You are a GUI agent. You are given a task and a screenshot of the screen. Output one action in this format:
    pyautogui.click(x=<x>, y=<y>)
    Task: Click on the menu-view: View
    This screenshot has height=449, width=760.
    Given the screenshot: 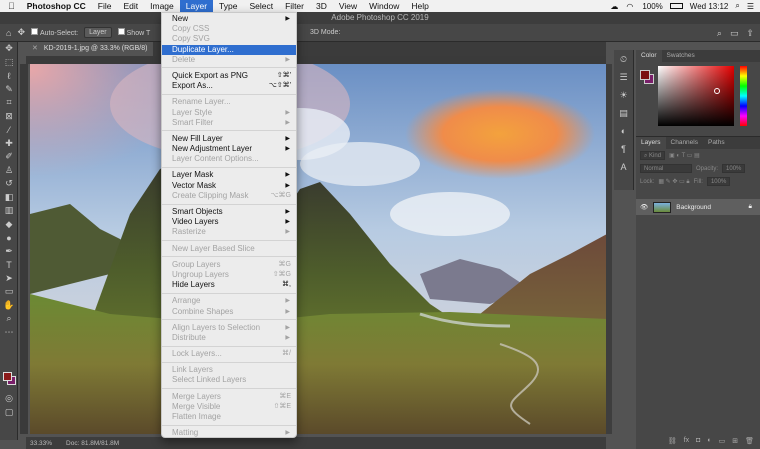 What is the action you would take?
    pyautogui.click(x=348, y=6)
    